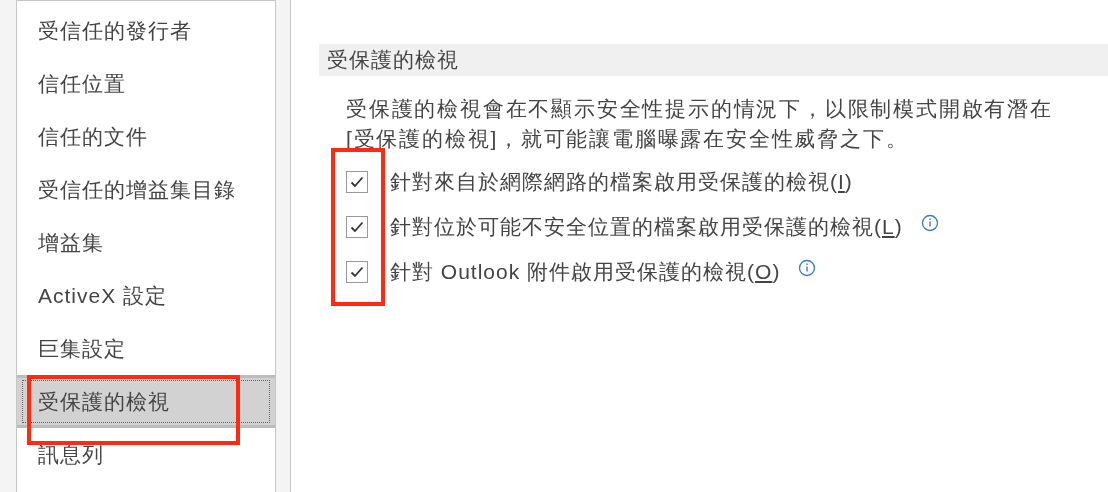  What do you see at coordinates (713, 60) in the screenshot?
I see `section-title: 受保護的檢視` at bounding box center [713, 60].